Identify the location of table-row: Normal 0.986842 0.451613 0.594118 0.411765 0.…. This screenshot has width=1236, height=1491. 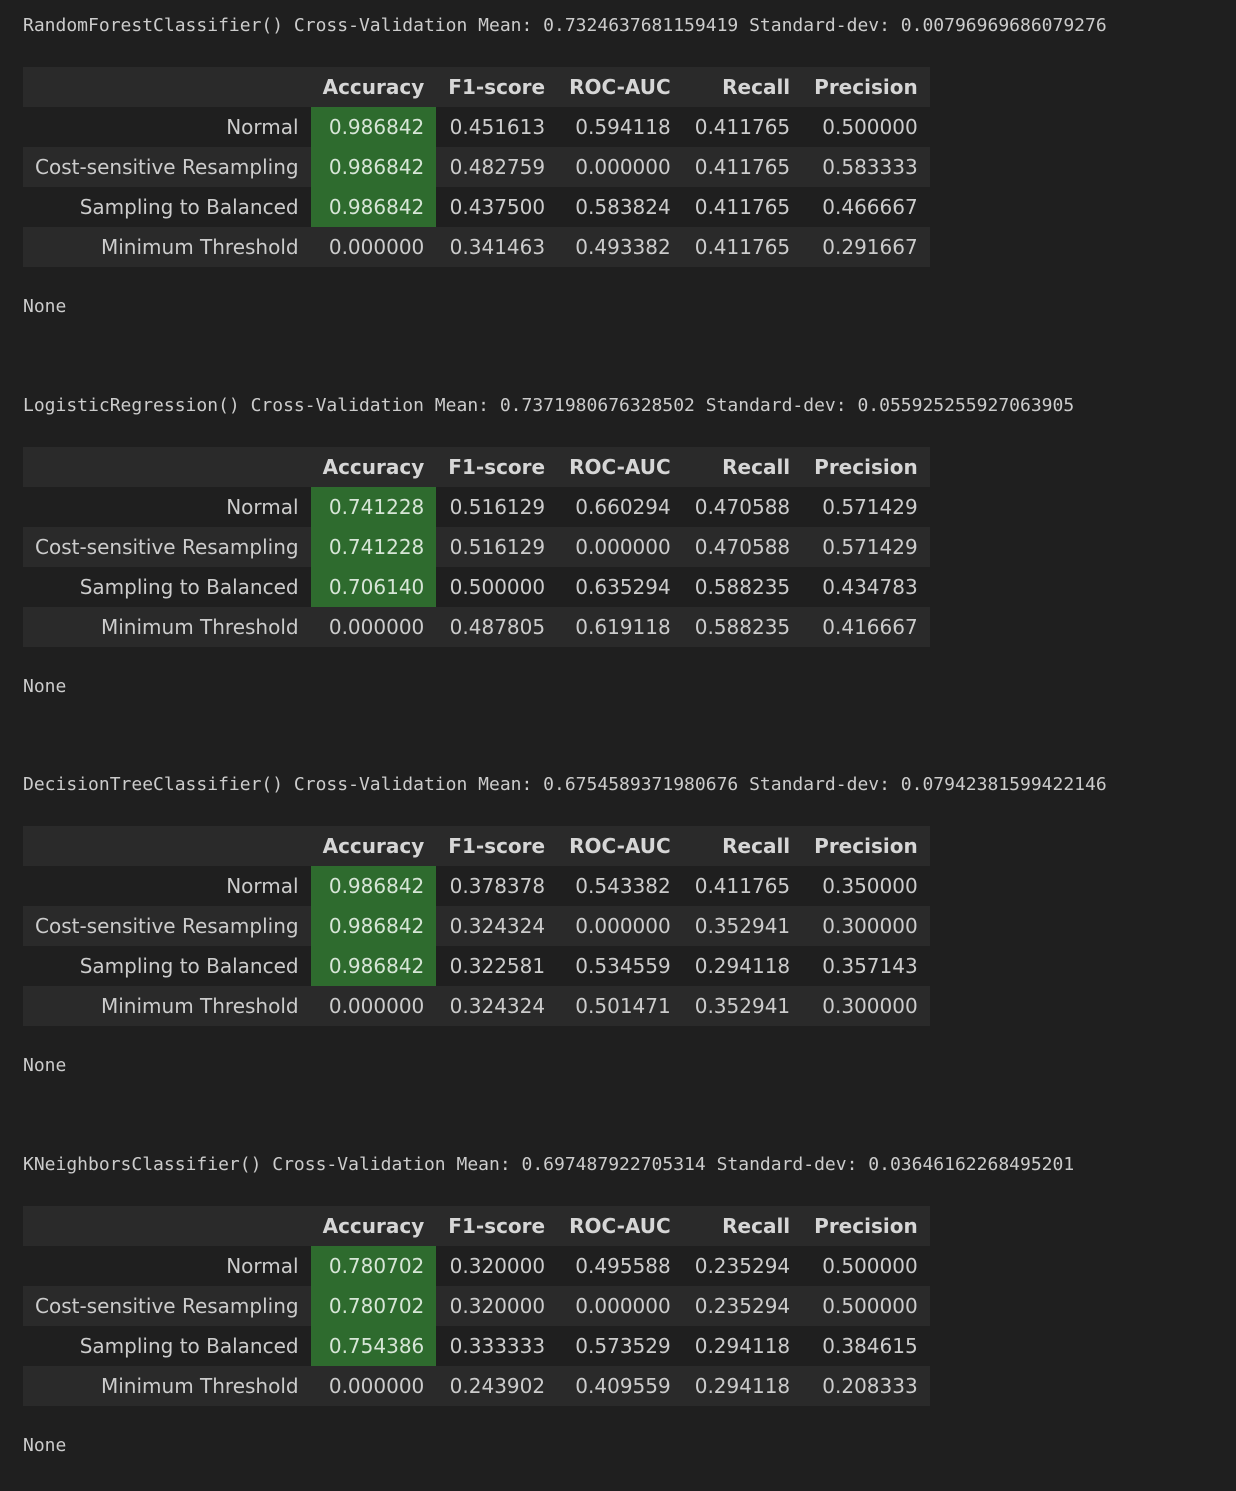
(476, 127).